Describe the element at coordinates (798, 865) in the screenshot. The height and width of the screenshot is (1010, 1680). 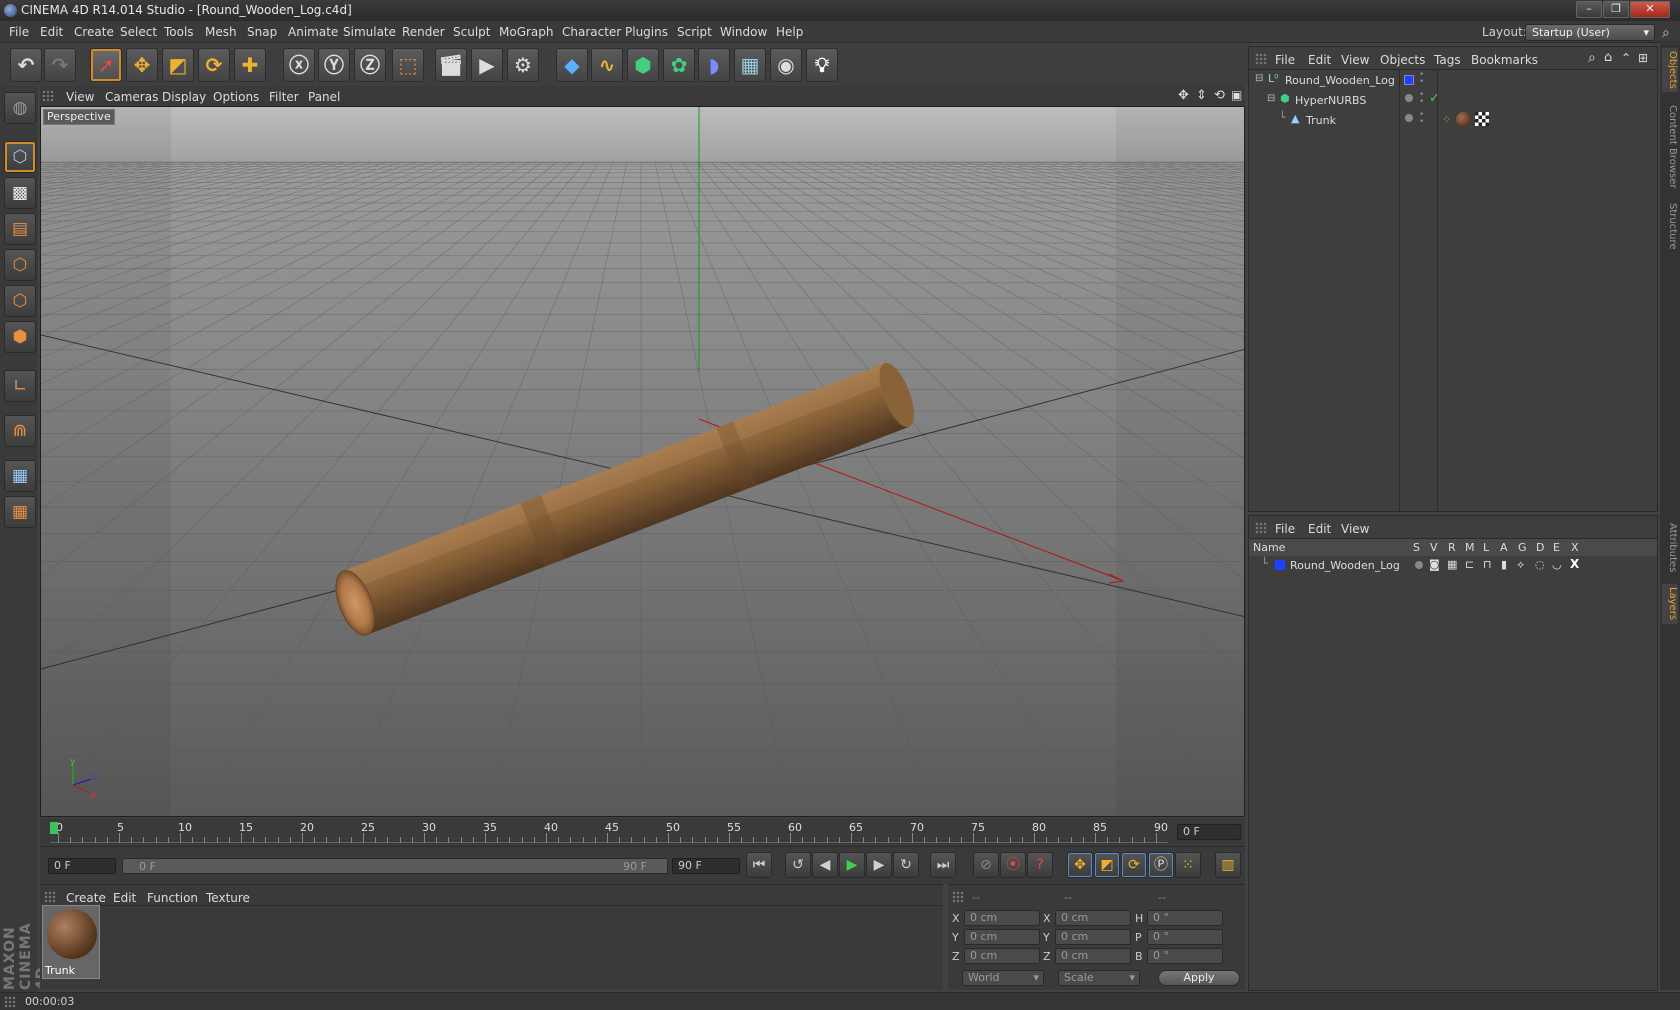
I see `prev-key-button: ↺` at that location.